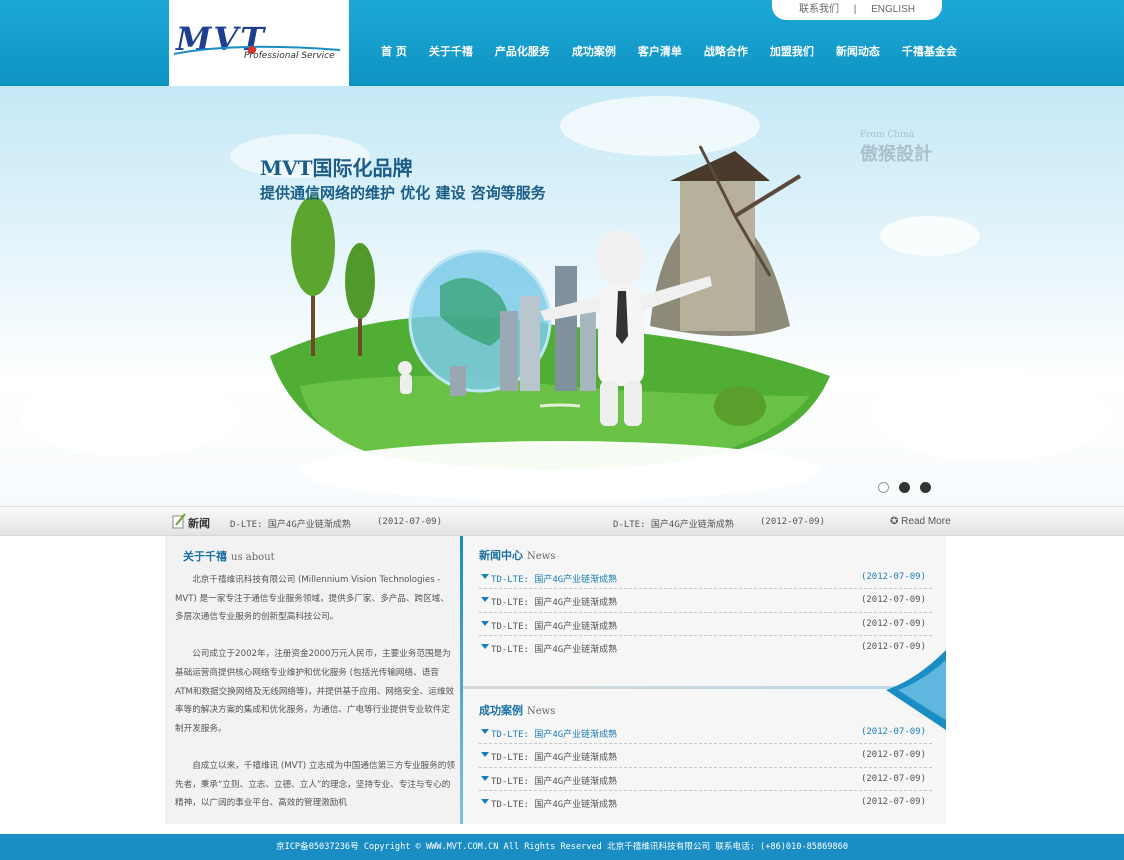  What do you see at coordinates (916, 690) in the screenshot?
I see `ribbon-decoration-icon` at bounding box center [916, 690].